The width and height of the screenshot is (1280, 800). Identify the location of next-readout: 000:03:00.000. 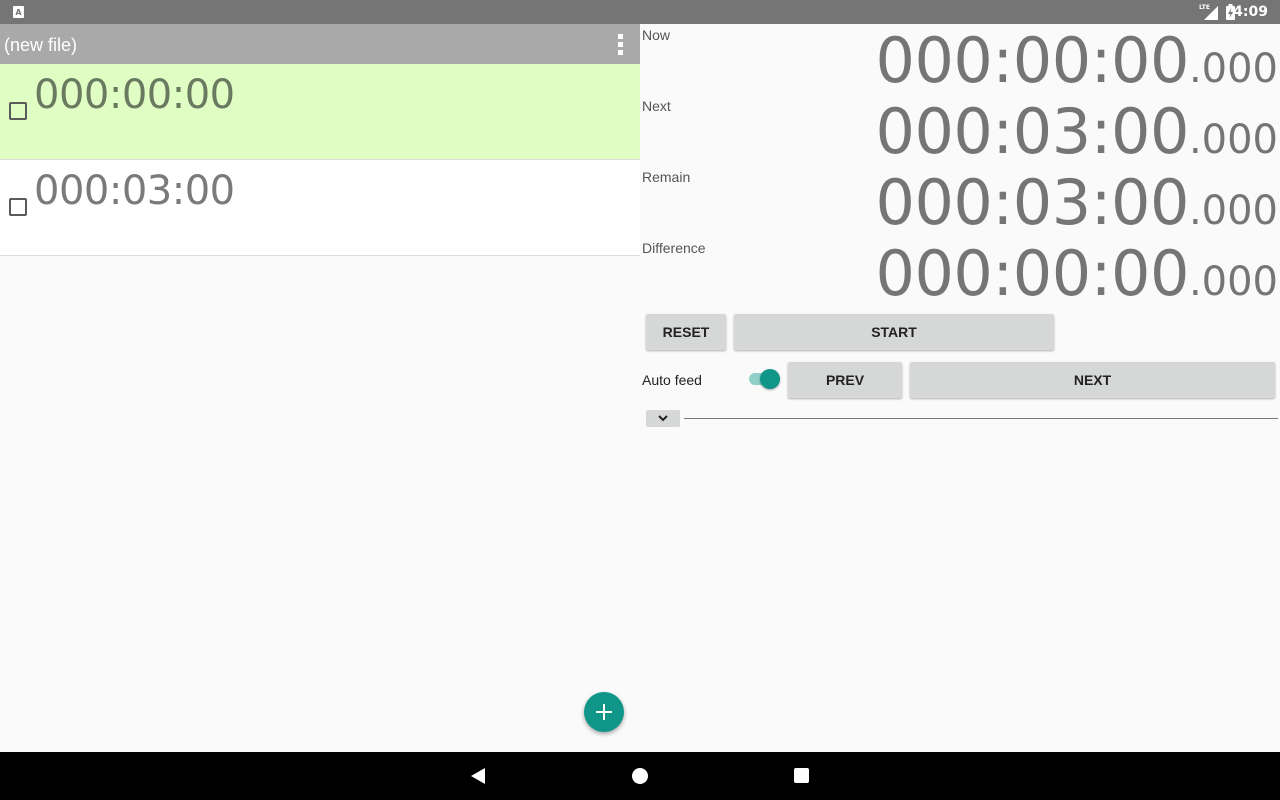
(1077, 132).